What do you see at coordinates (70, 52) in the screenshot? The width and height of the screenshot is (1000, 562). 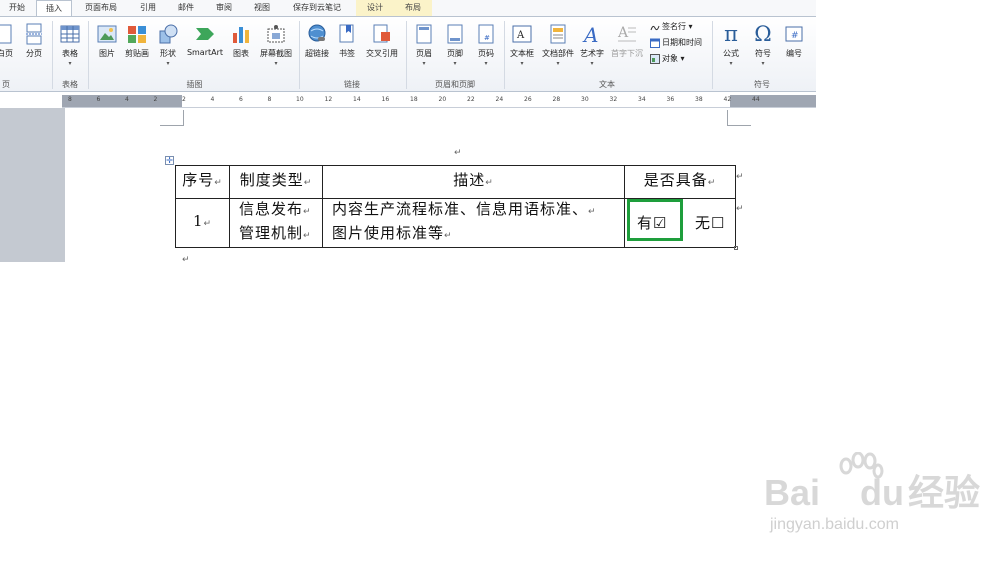 I see `table-button: 表格 ▾` at bounding box center [70, 52].